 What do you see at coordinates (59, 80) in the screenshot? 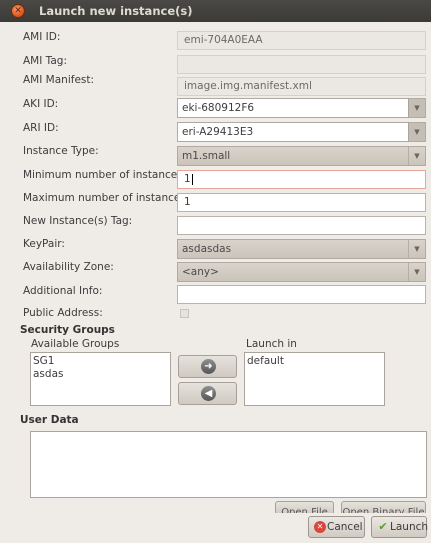
I see `ami-manifest-label: AMI Manifest:` at bounding box center [59, 80].